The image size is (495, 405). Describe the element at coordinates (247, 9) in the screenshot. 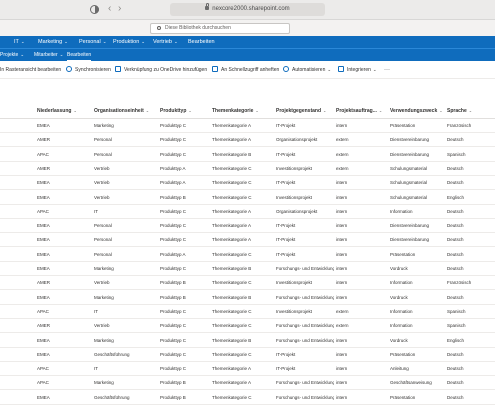

I see `address-bar: nexcore2000.sharepoint.com` at that location.